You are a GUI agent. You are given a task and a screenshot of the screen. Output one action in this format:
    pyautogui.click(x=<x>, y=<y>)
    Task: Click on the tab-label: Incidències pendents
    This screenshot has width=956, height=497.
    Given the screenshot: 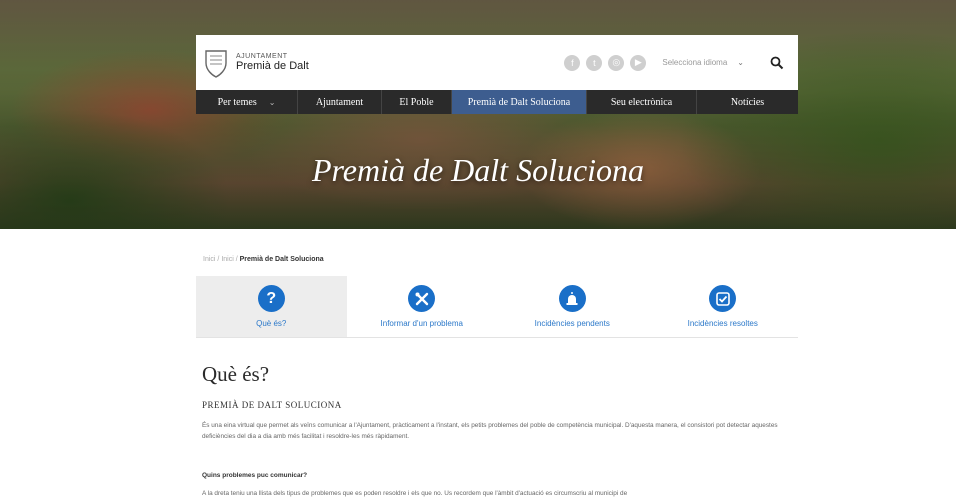 What is the action you would take?
    pyautogui.click(x=572, y=323)
    